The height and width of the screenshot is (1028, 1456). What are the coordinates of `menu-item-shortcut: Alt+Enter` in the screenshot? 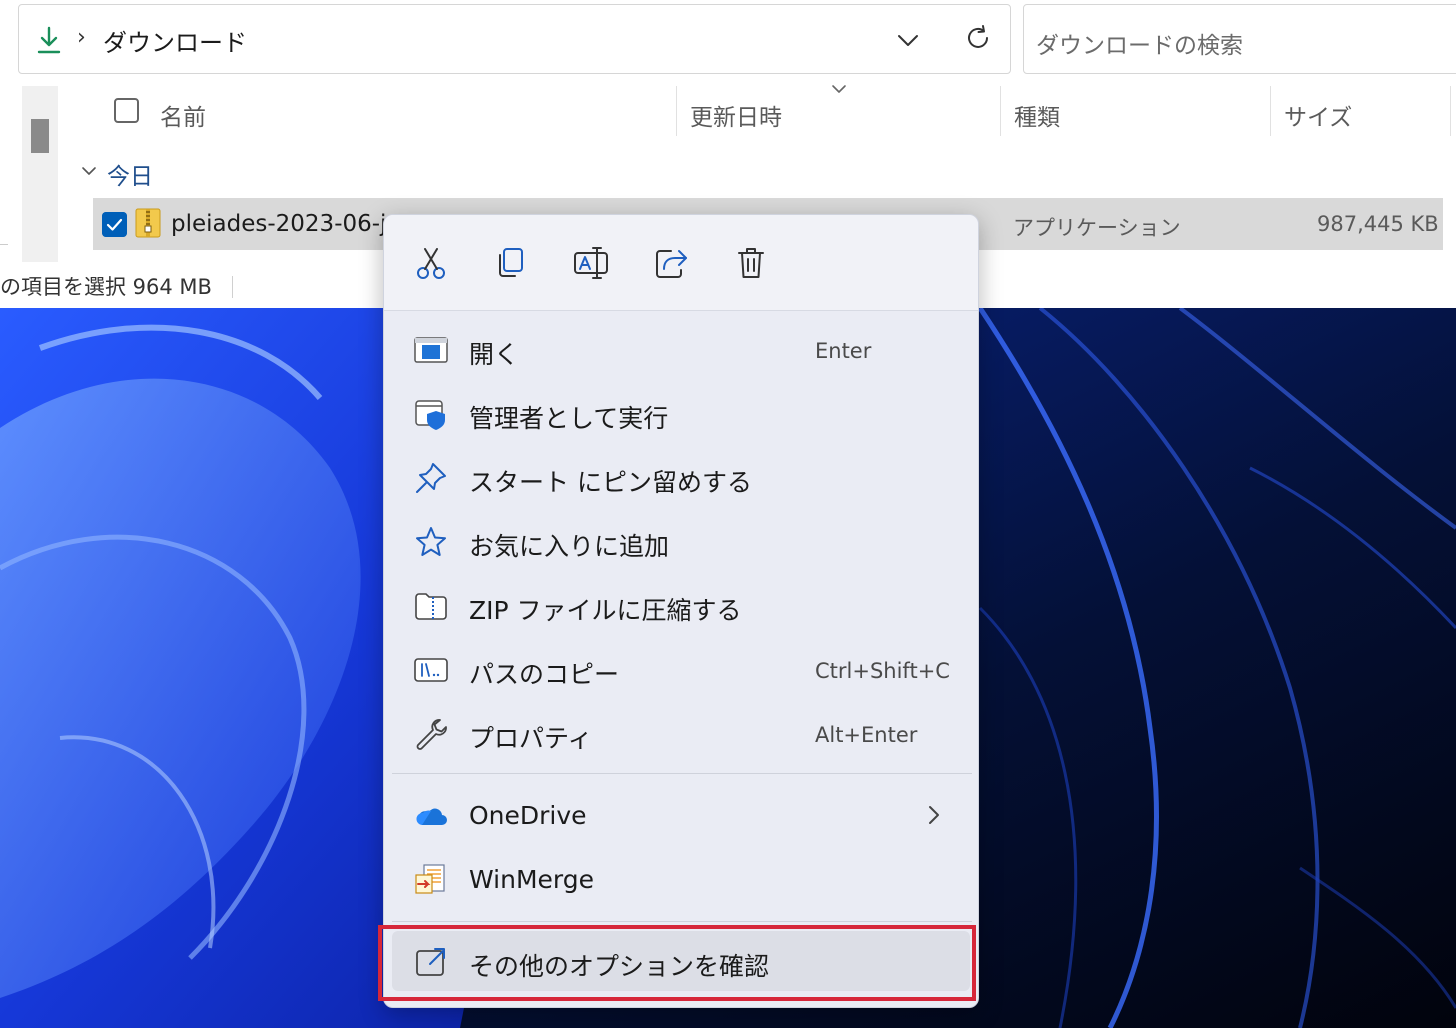 It's located at (866, 735).